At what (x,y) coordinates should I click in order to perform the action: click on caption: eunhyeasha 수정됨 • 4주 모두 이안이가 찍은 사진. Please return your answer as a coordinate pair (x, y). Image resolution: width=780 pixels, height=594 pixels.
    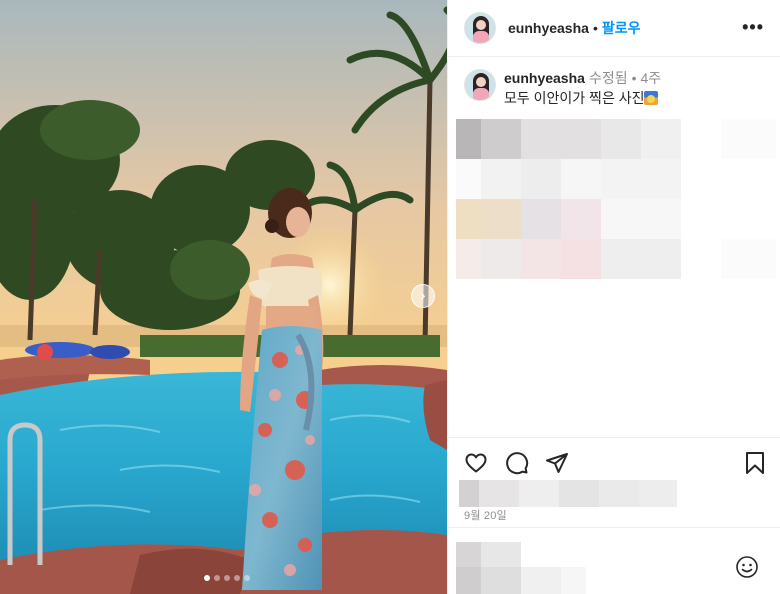
    Looking at the image, I should click on (614, 82).